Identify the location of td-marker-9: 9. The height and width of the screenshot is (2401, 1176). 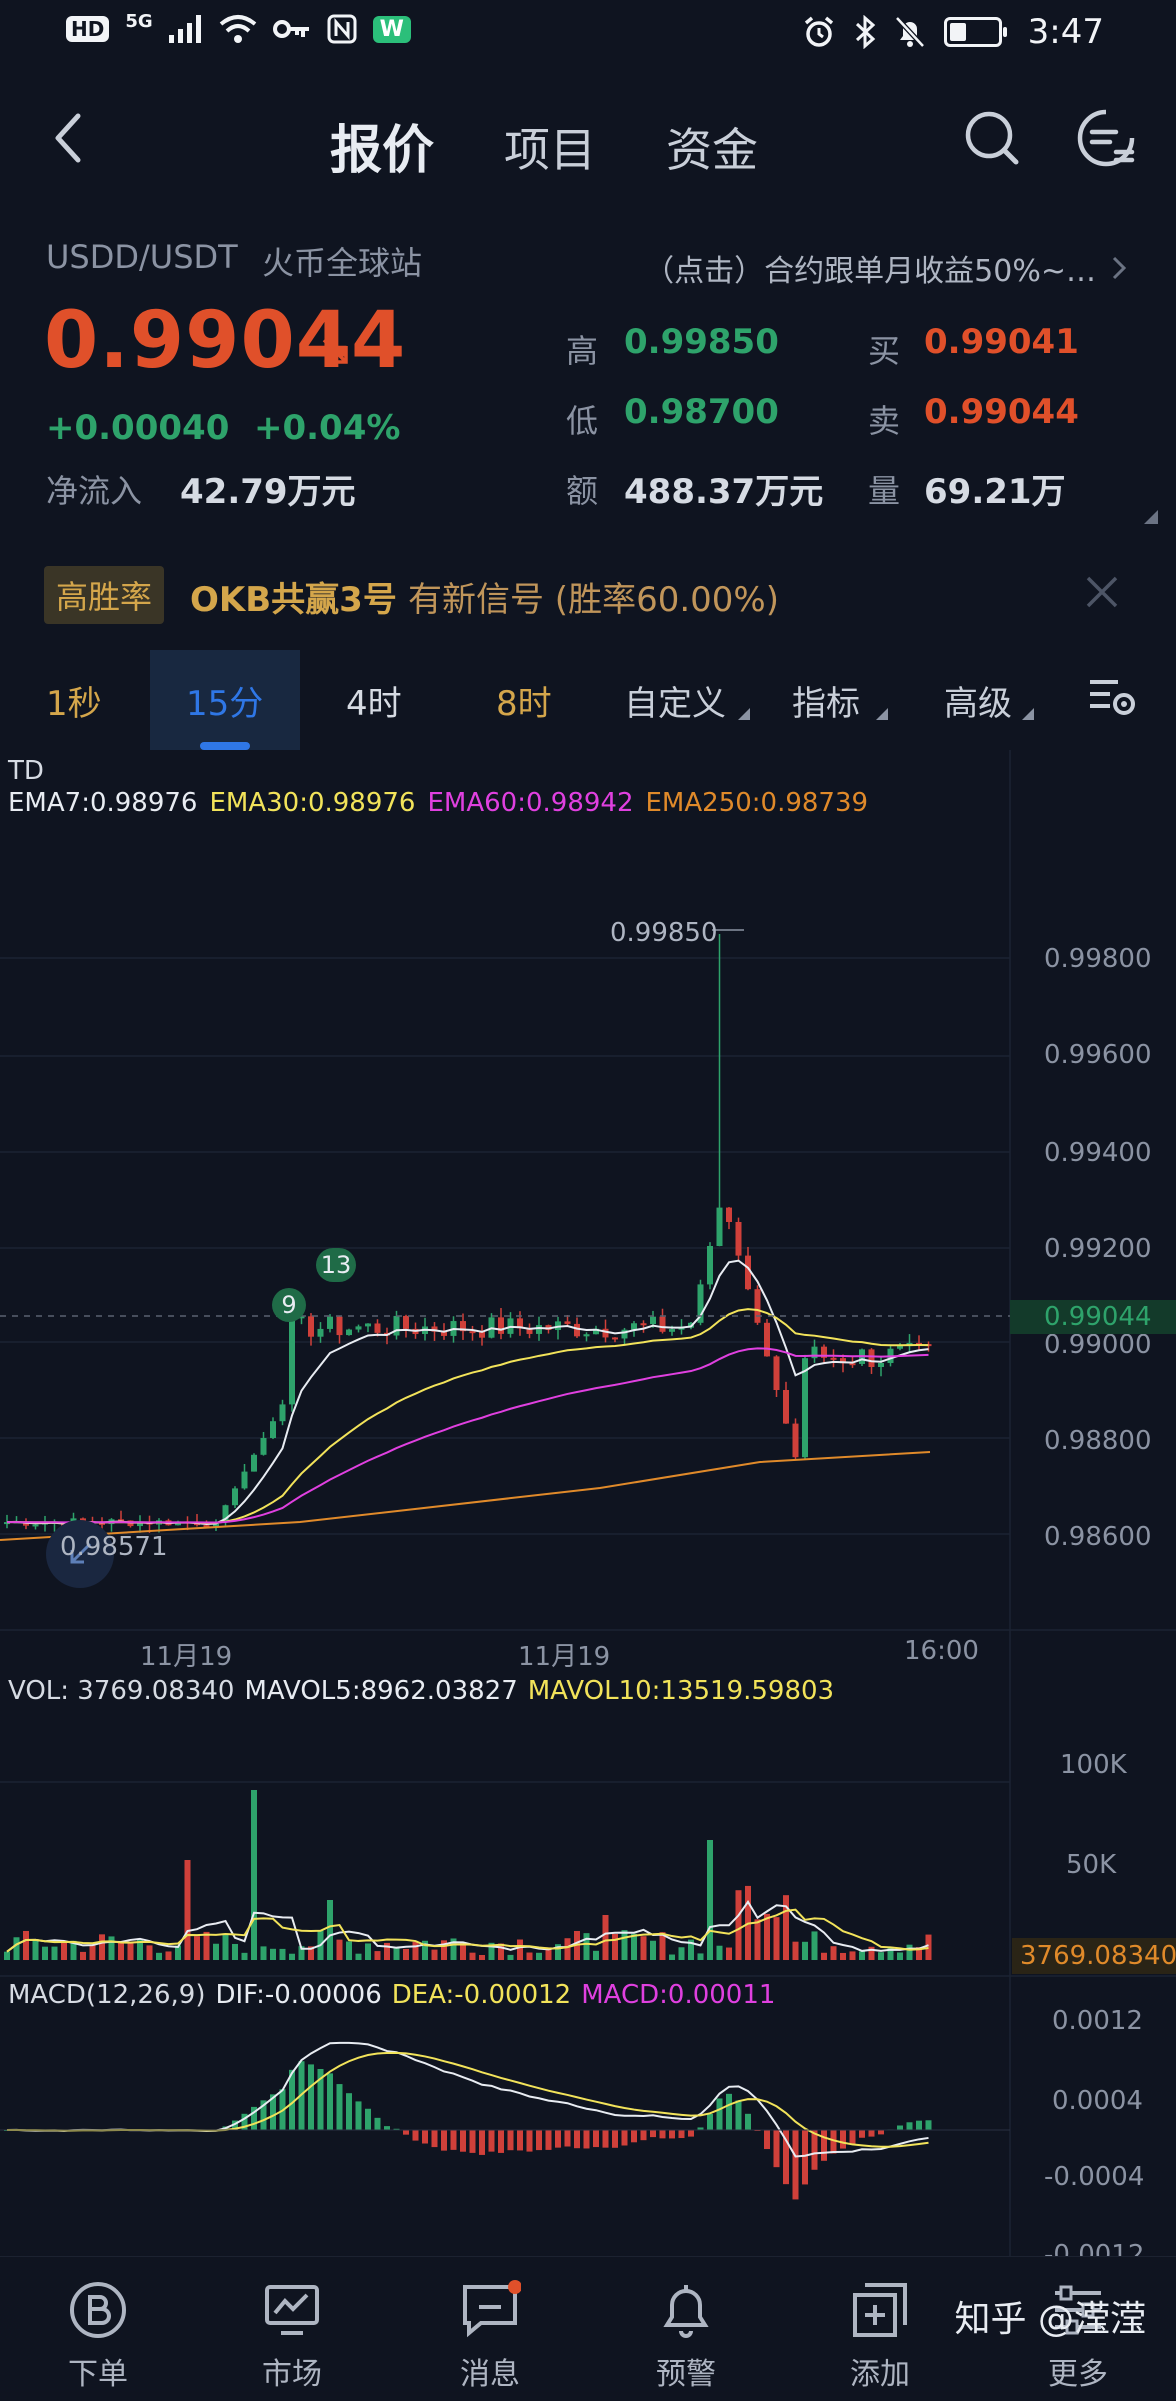
(289, 1305).